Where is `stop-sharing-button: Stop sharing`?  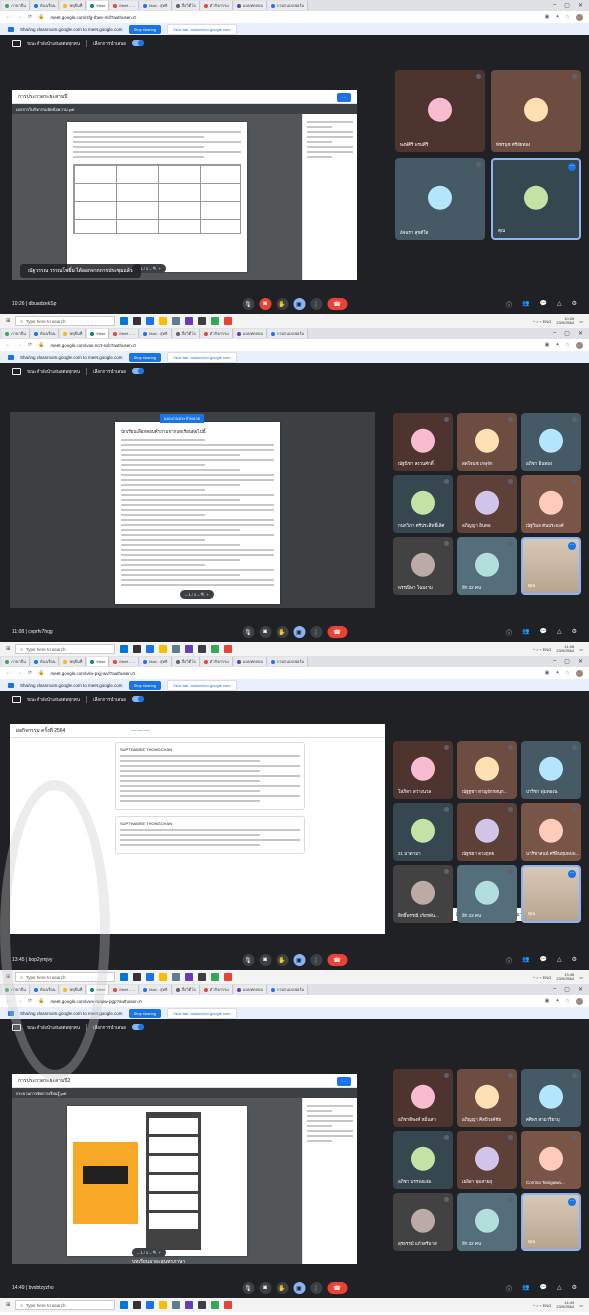 stop-sharing-button: Stop sharing is located at coordinates (145, 685).